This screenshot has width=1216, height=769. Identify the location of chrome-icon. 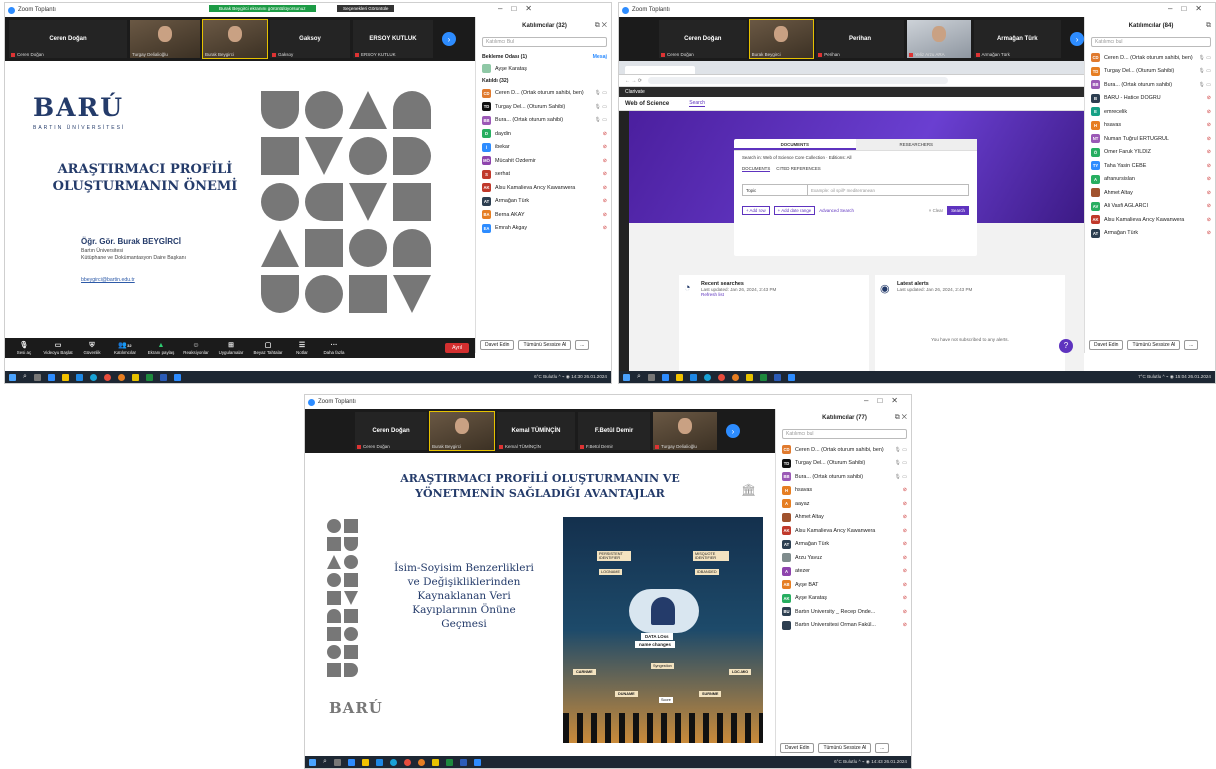
(407, 762).